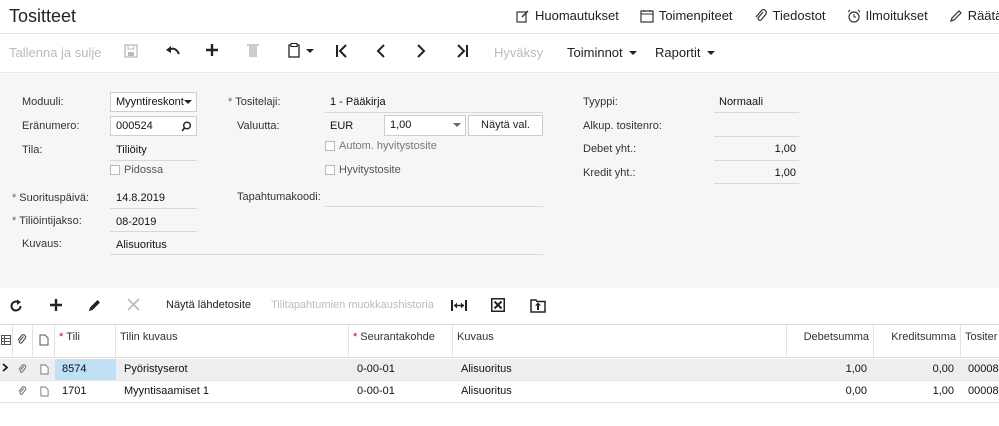 This screenshot has width=999, height=426. What do you see at coordinates (518, 52) in the screenshot?
I see `approve-button: Hyväksy` at bounding box center [518, 52].